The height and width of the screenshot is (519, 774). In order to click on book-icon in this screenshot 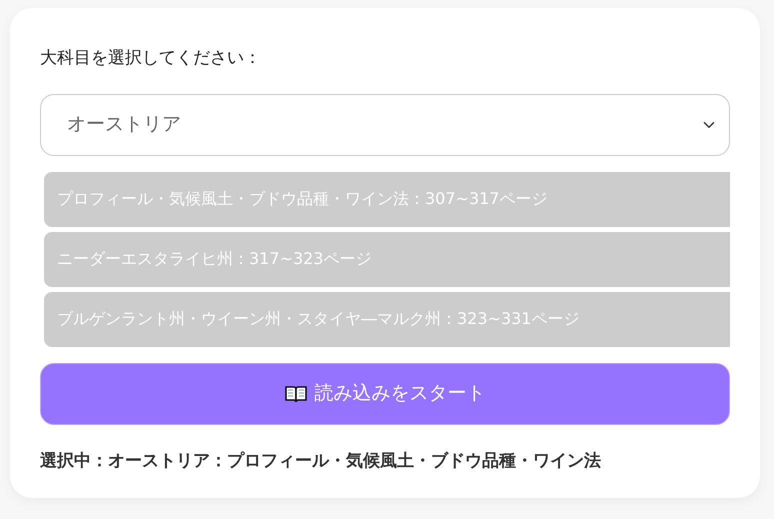, I will do `click(295, 393)`.